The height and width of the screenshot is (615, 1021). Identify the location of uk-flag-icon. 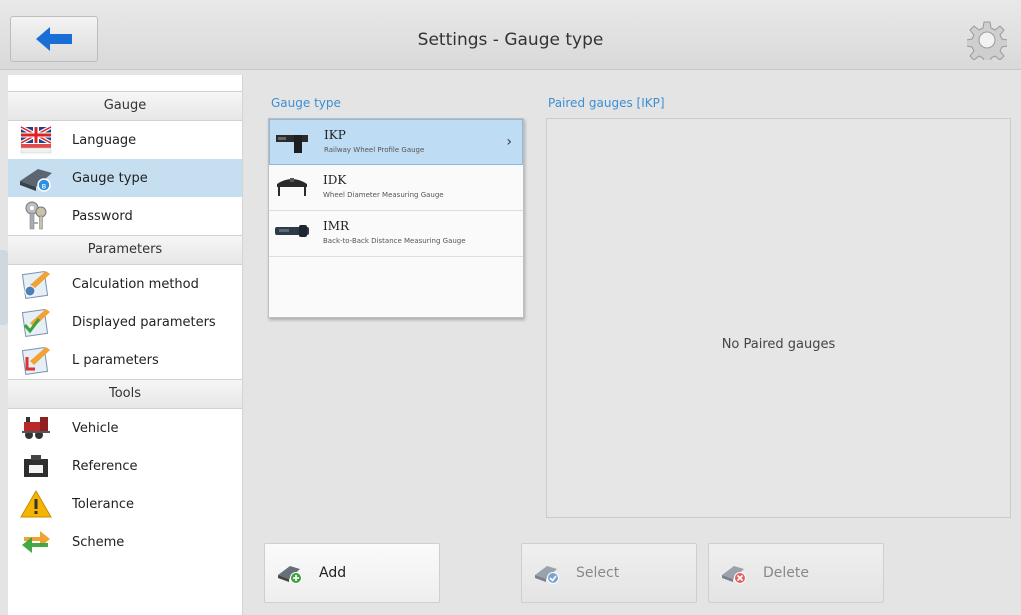
(36, 140).